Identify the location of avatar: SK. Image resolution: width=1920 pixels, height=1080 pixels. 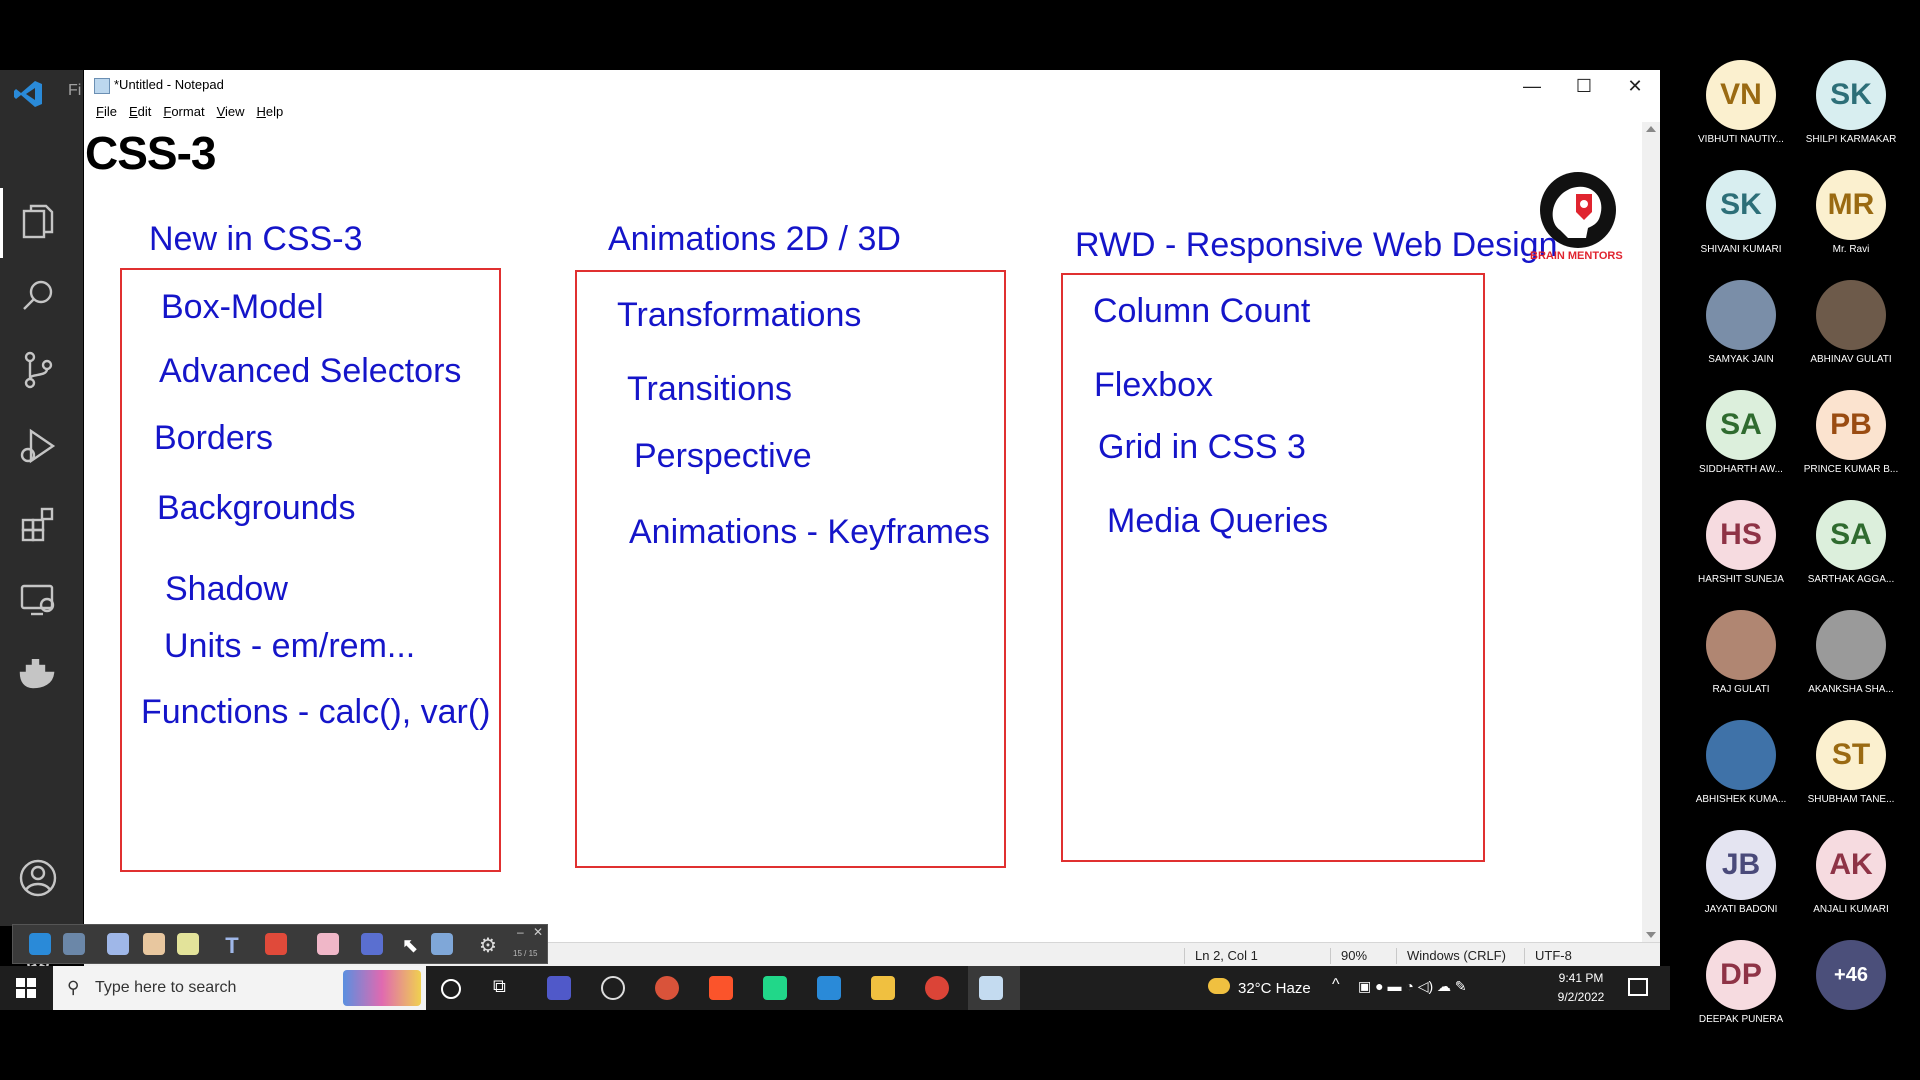
(1851, 95).